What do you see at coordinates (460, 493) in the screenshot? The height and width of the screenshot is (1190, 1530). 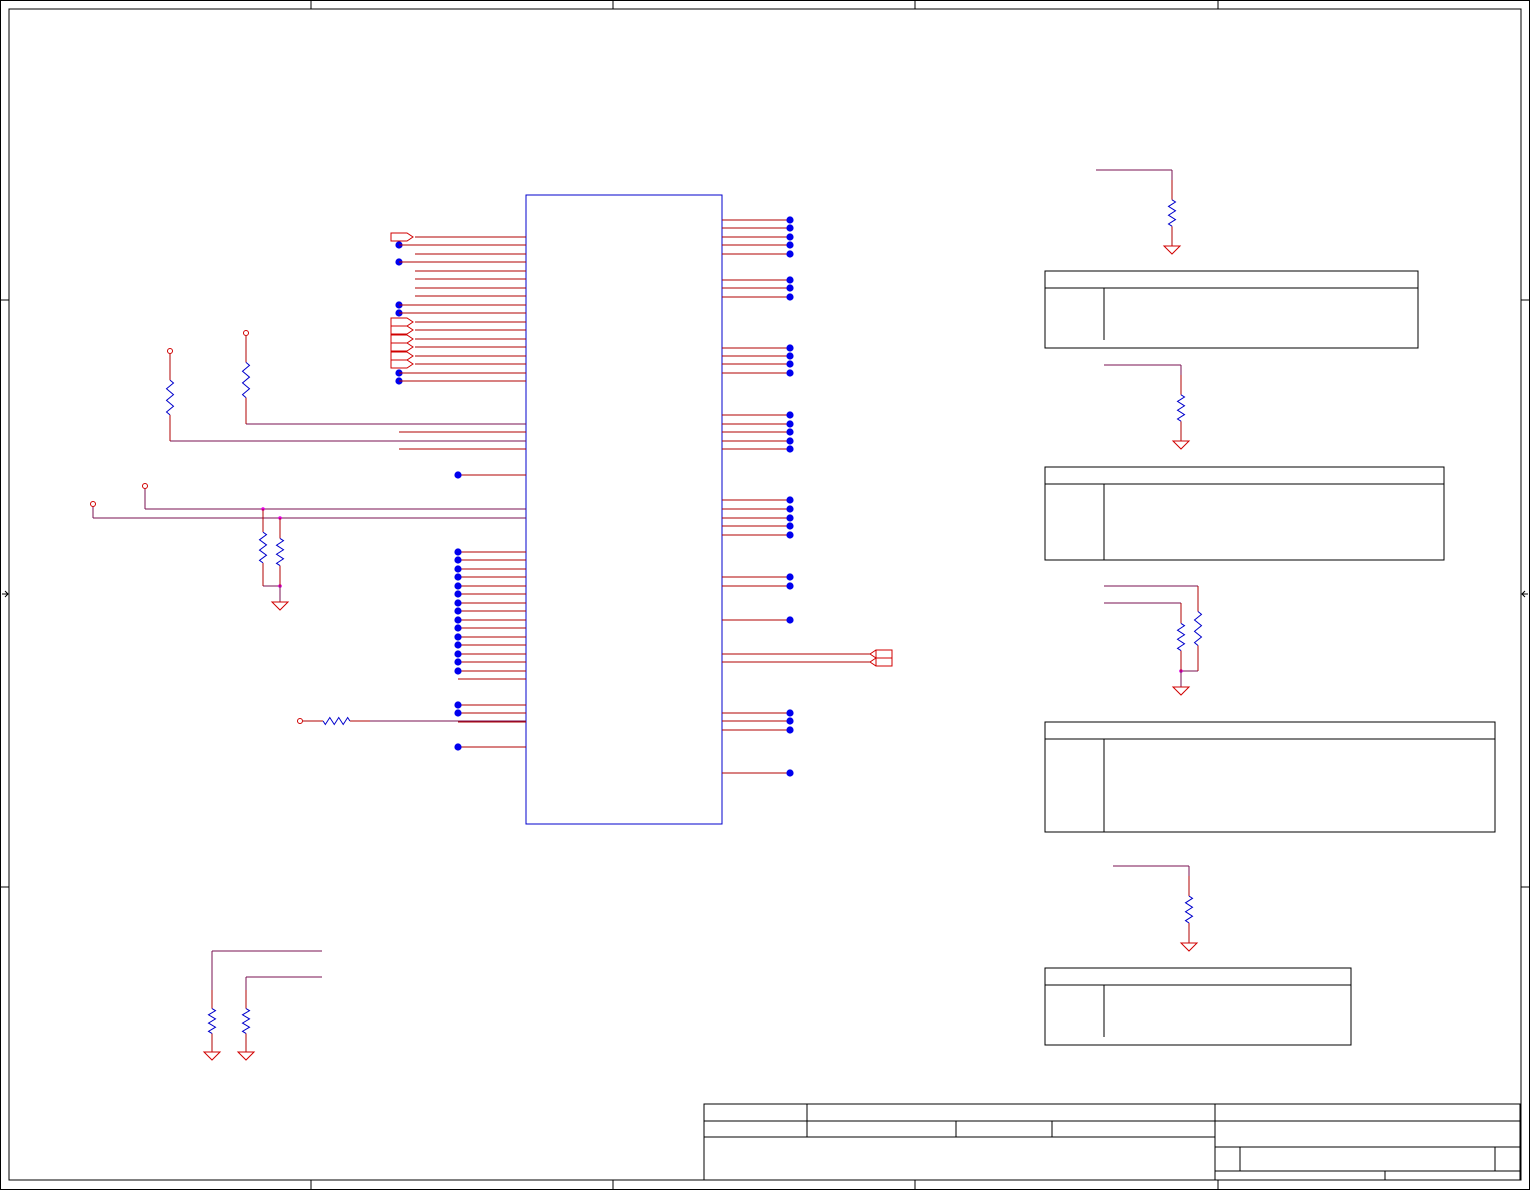 I see `left-pin-group` at bounding box center [460, 493].